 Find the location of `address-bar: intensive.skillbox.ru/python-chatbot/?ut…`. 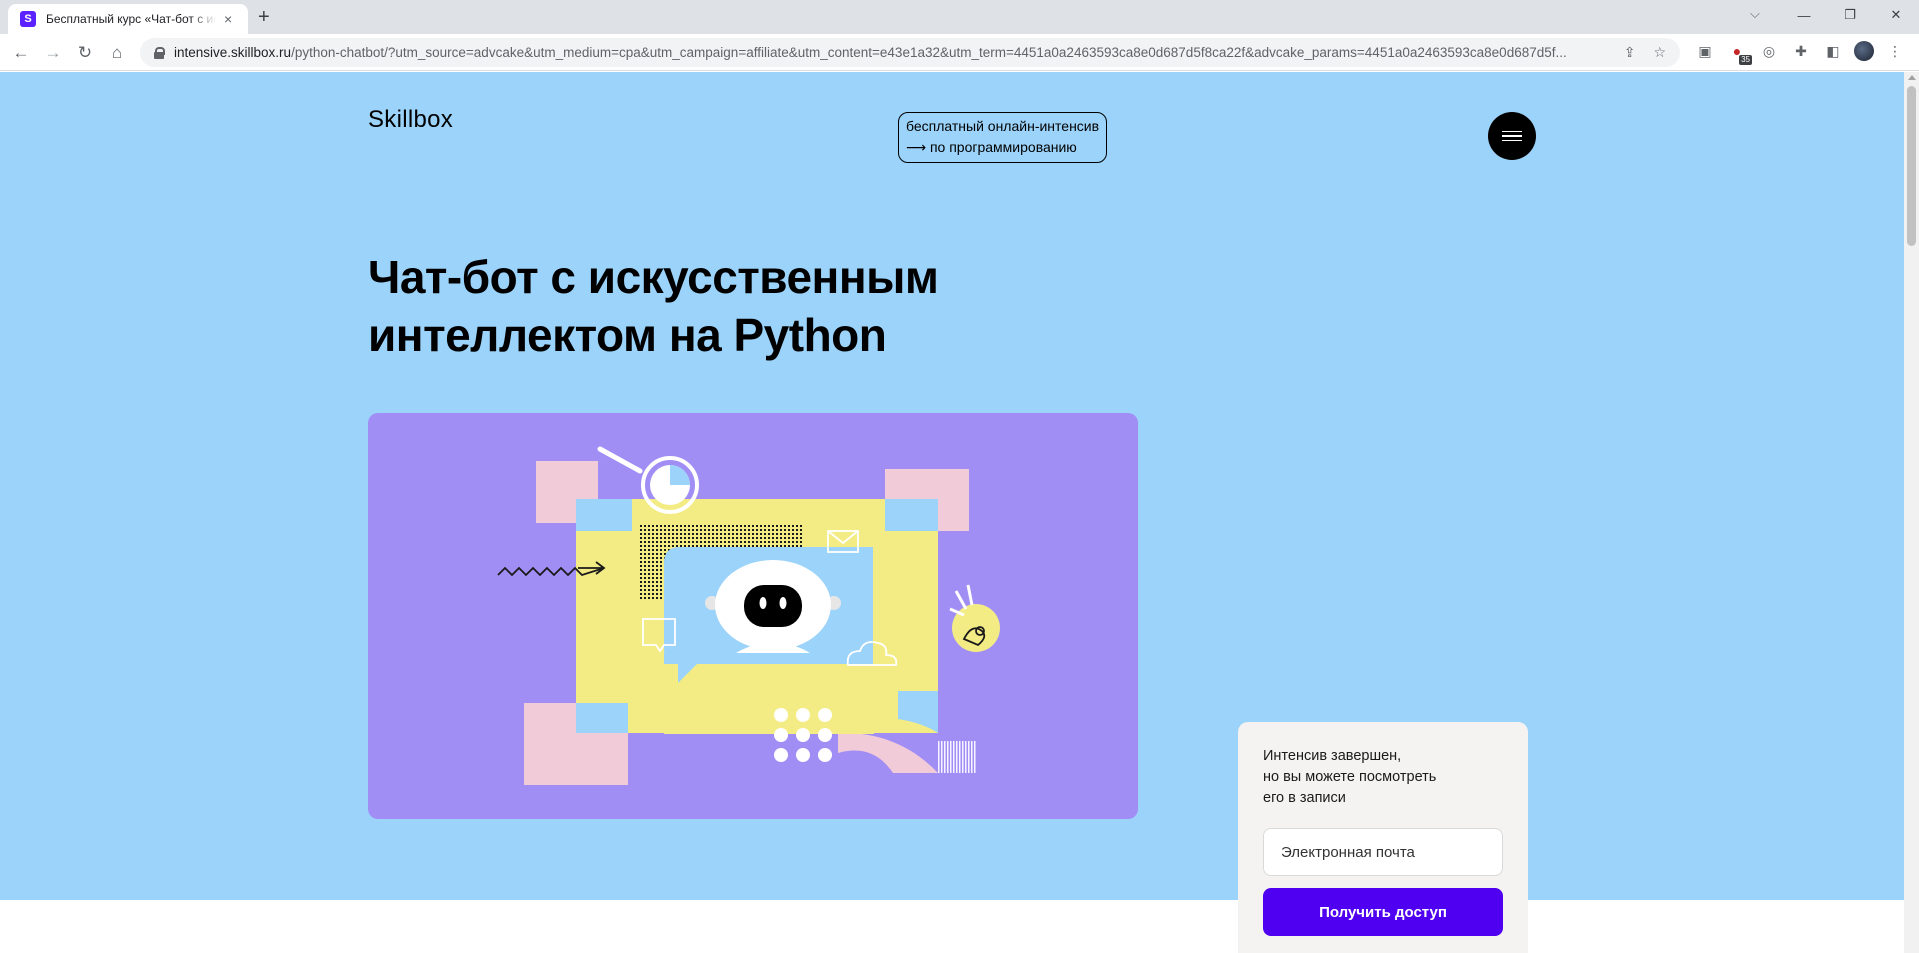

address-bar: intensive.skillbox.ru/python-chatbot/?ut… is located at coordinates (910, 52).